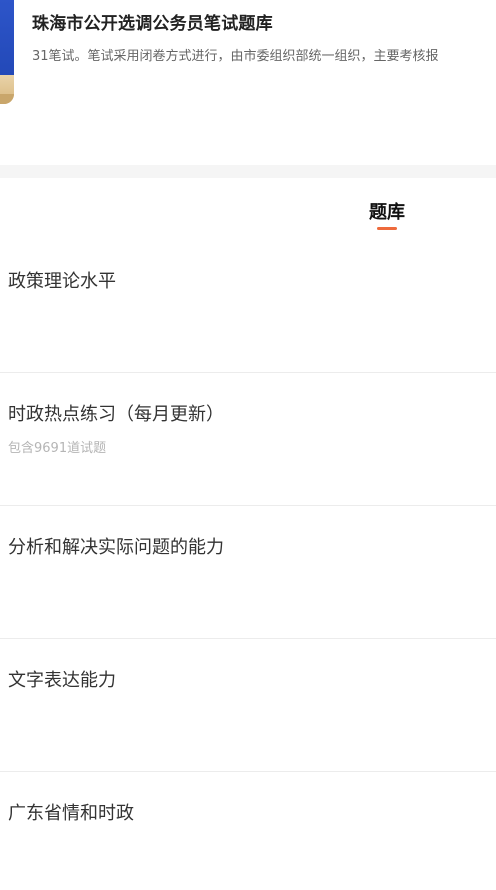 The height and width of the screenshot is (890, 496). I want to click on question-bank-item: 政策理论水平, so click(248, 306).